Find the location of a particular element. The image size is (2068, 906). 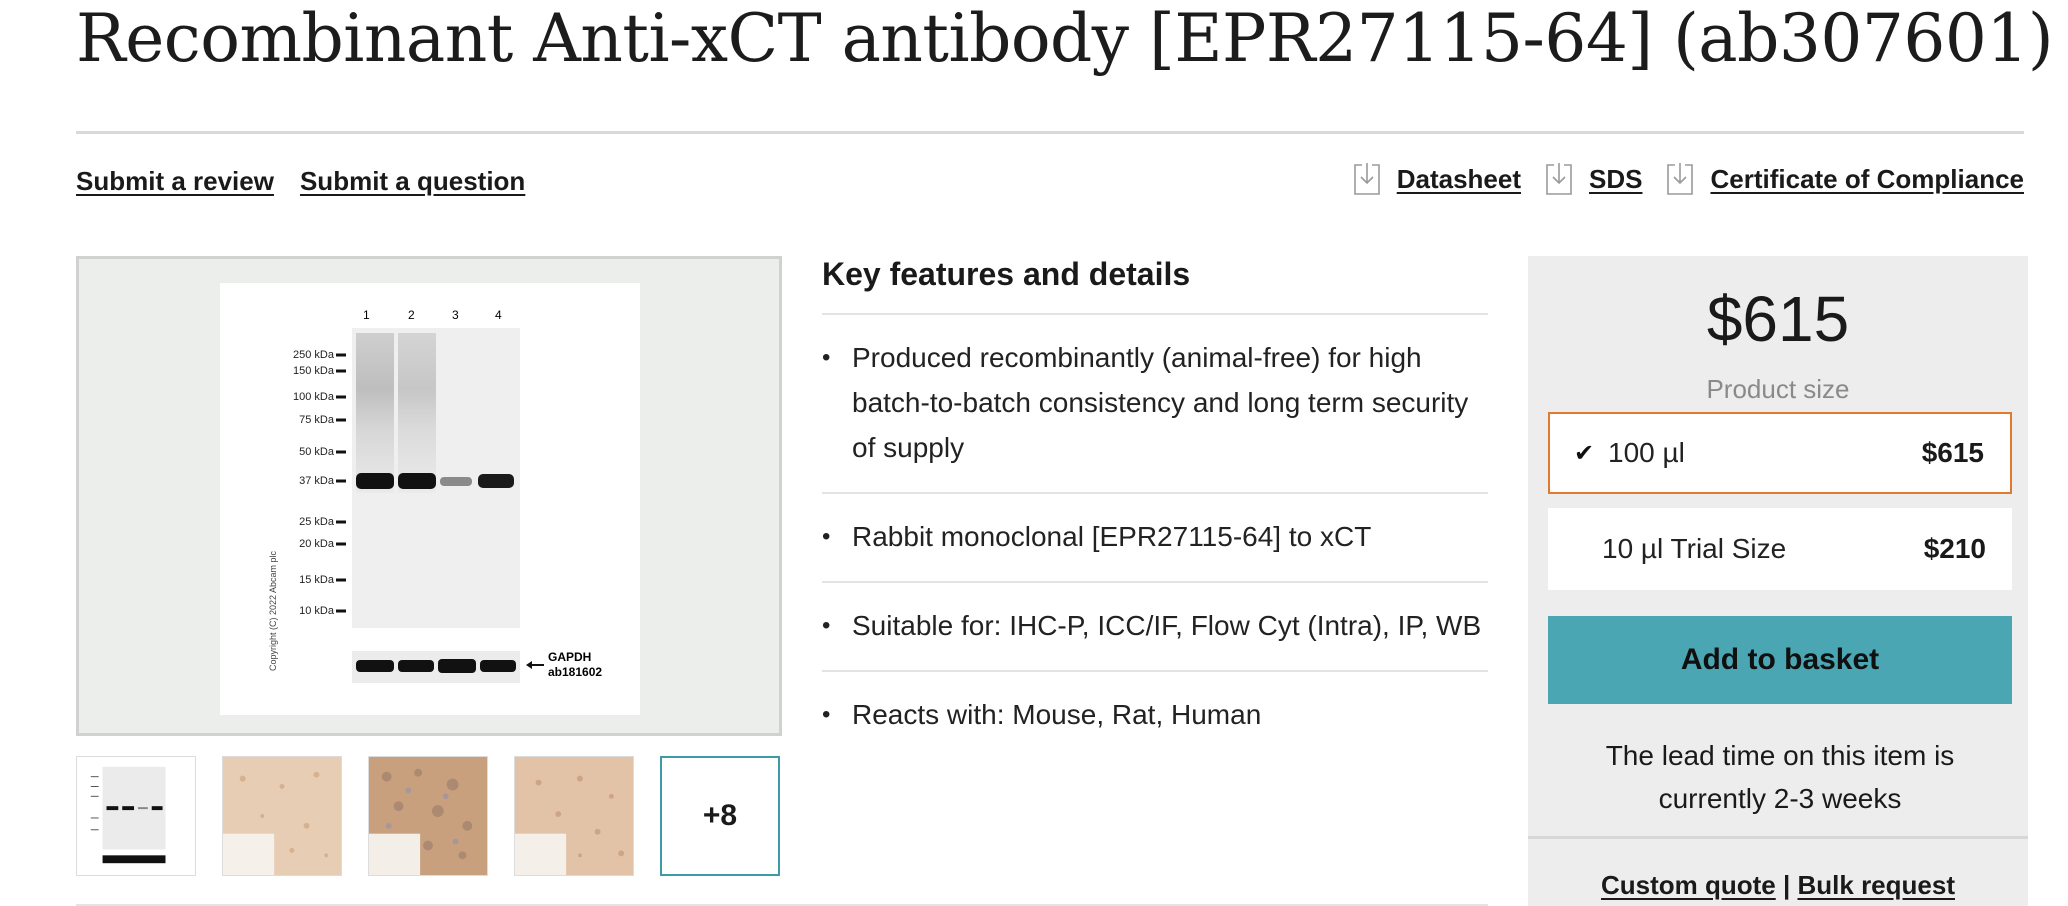

marker-label: 75 kDa is located at coordinates (317, 420).